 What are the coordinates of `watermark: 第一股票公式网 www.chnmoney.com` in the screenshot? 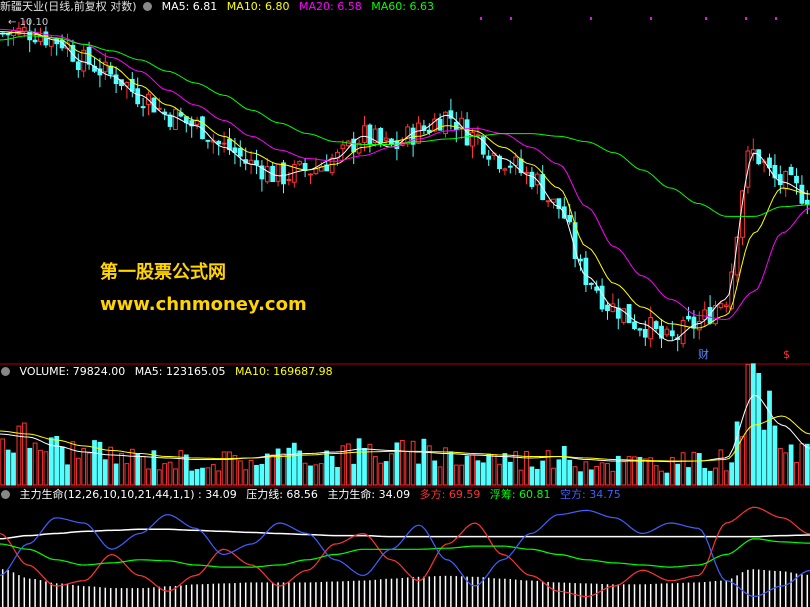 It's located at (203, 286).